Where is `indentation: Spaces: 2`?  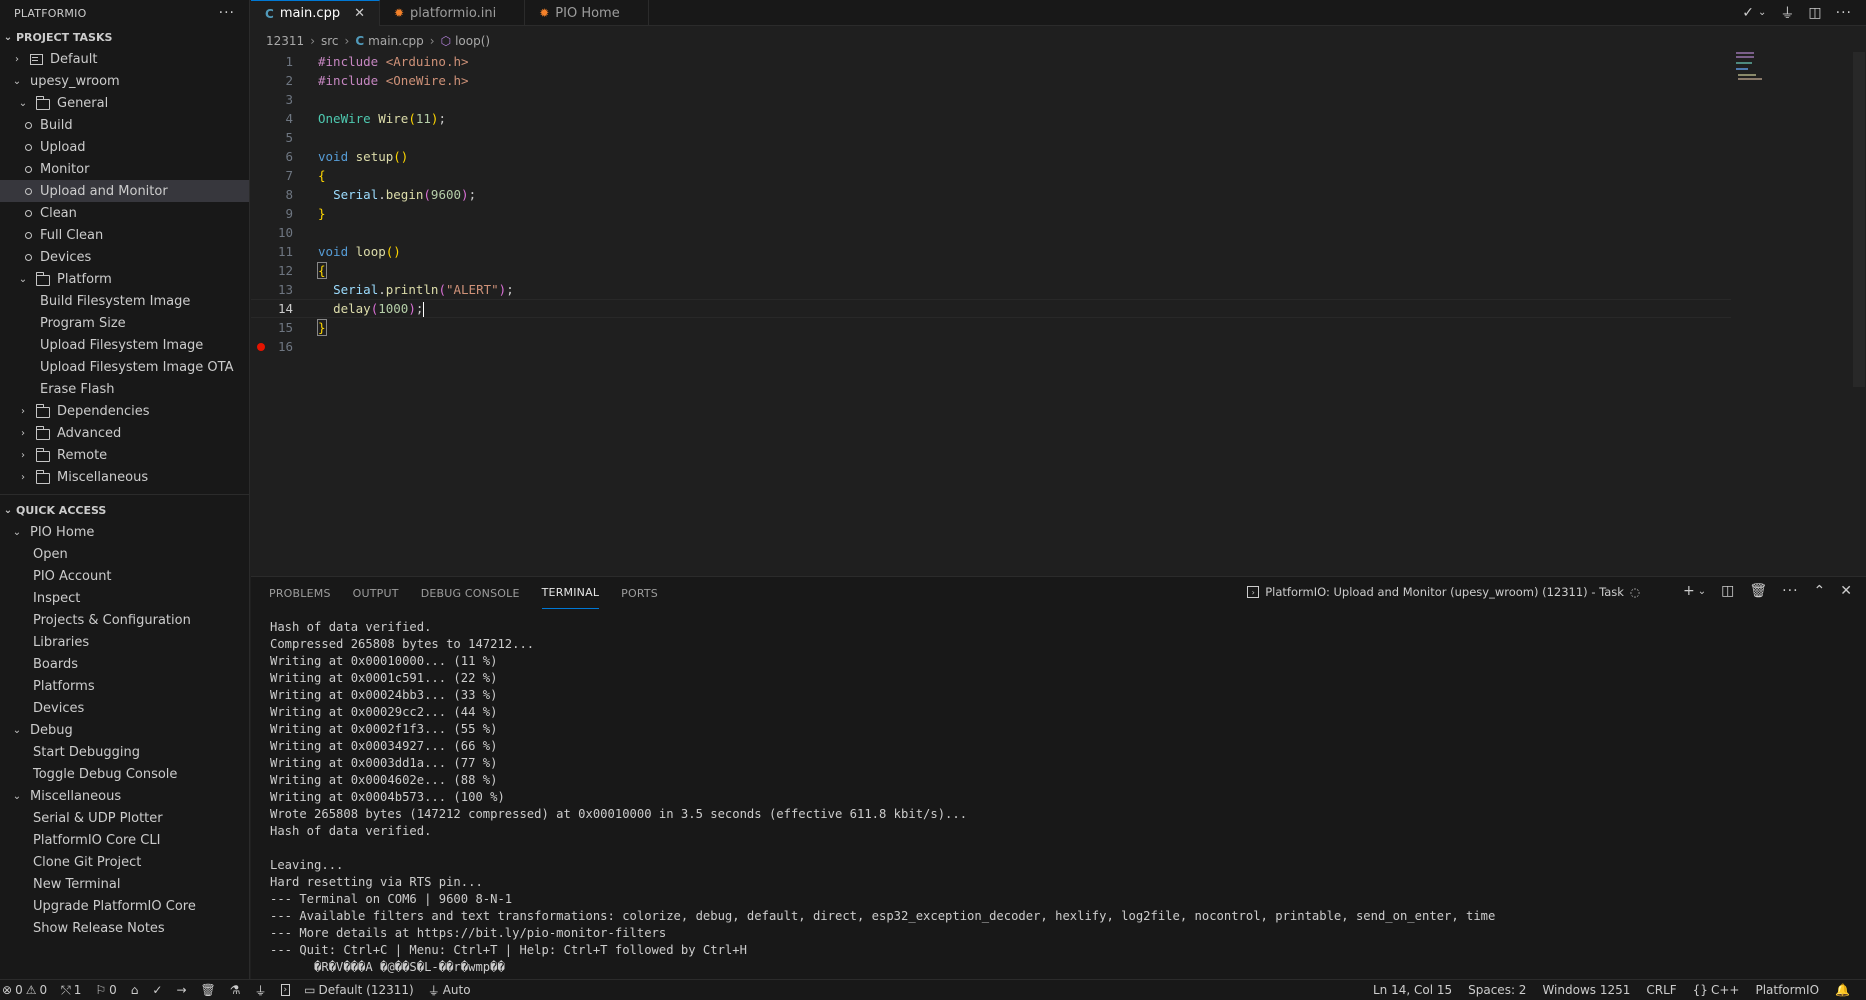 indentation: Spaces: 2 is located at coordinates (1497, 990).